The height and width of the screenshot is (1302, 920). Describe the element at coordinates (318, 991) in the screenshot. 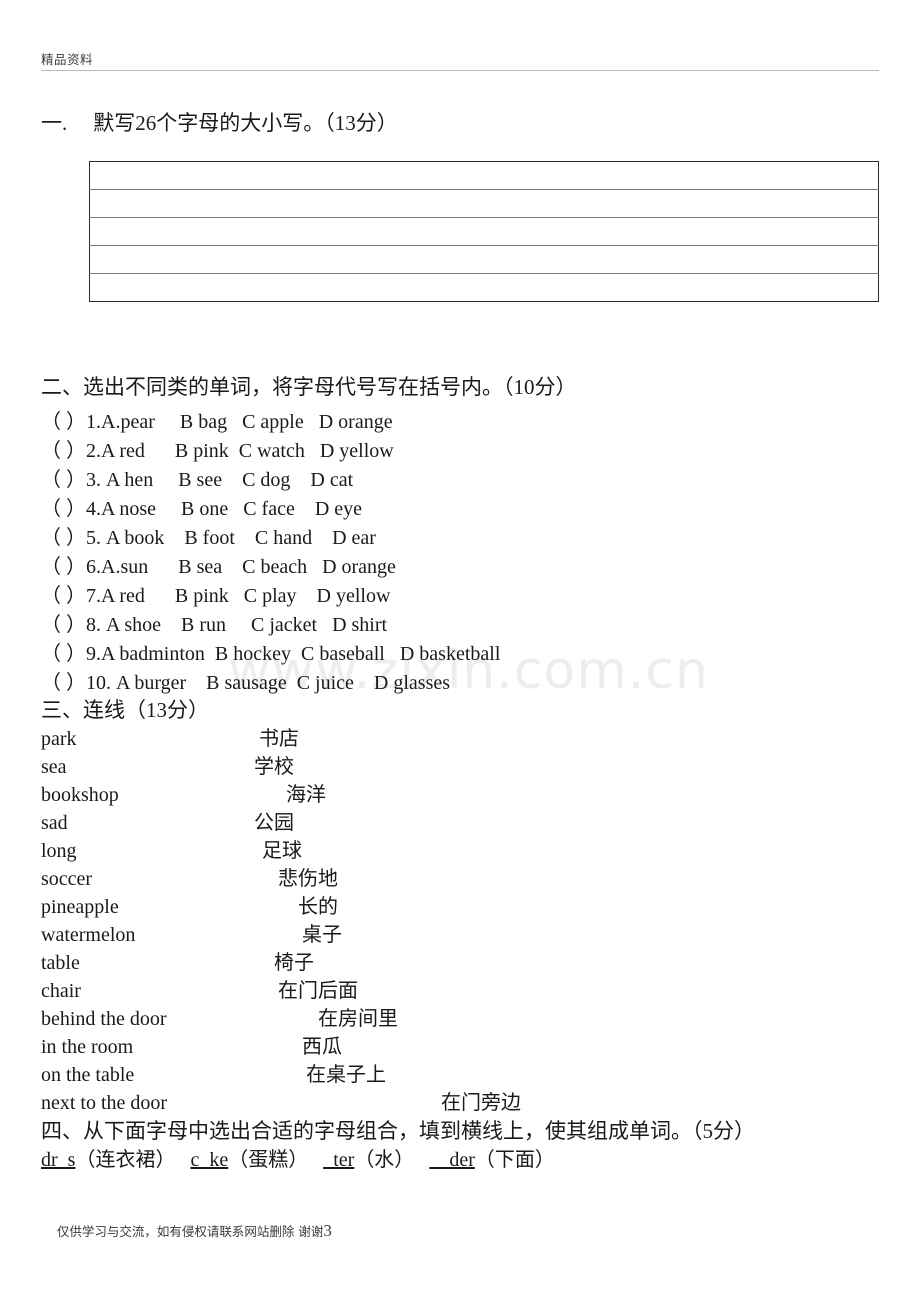

I see `match-chinese-term: 在门后面` at that location.